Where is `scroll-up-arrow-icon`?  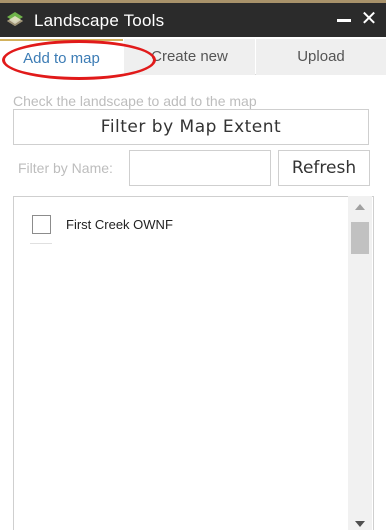
scroll-up-arrow-icon is located at coordinates (360, 207).